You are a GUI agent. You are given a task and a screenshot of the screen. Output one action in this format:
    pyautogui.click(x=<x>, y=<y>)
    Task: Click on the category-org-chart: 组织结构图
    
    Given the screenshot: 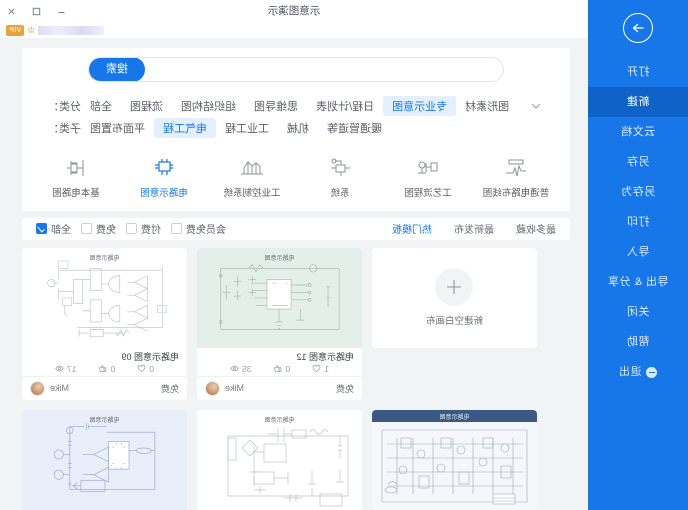 What is the action you would take?
    pyautogui.click(x=208, y=106)
    